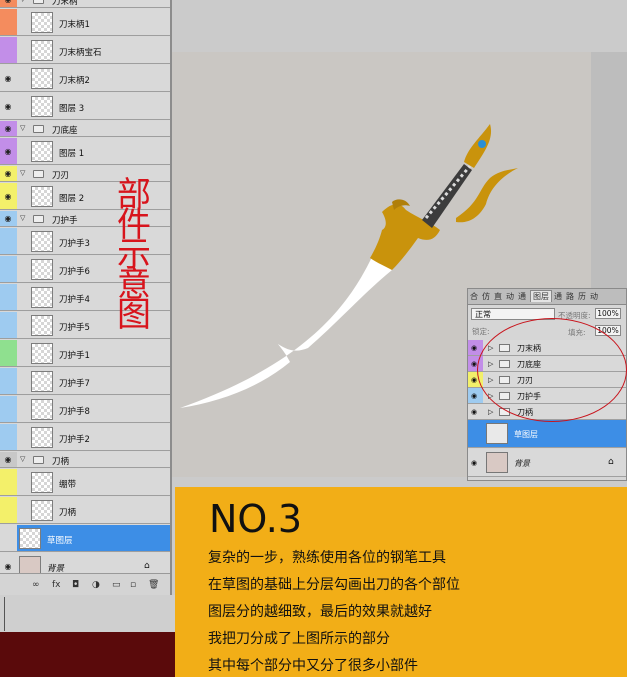 The image size is (627, 677). Describe the element at coordinates (611, 462) in the screenshot. I see `lock-icon: ⌂` at that location.